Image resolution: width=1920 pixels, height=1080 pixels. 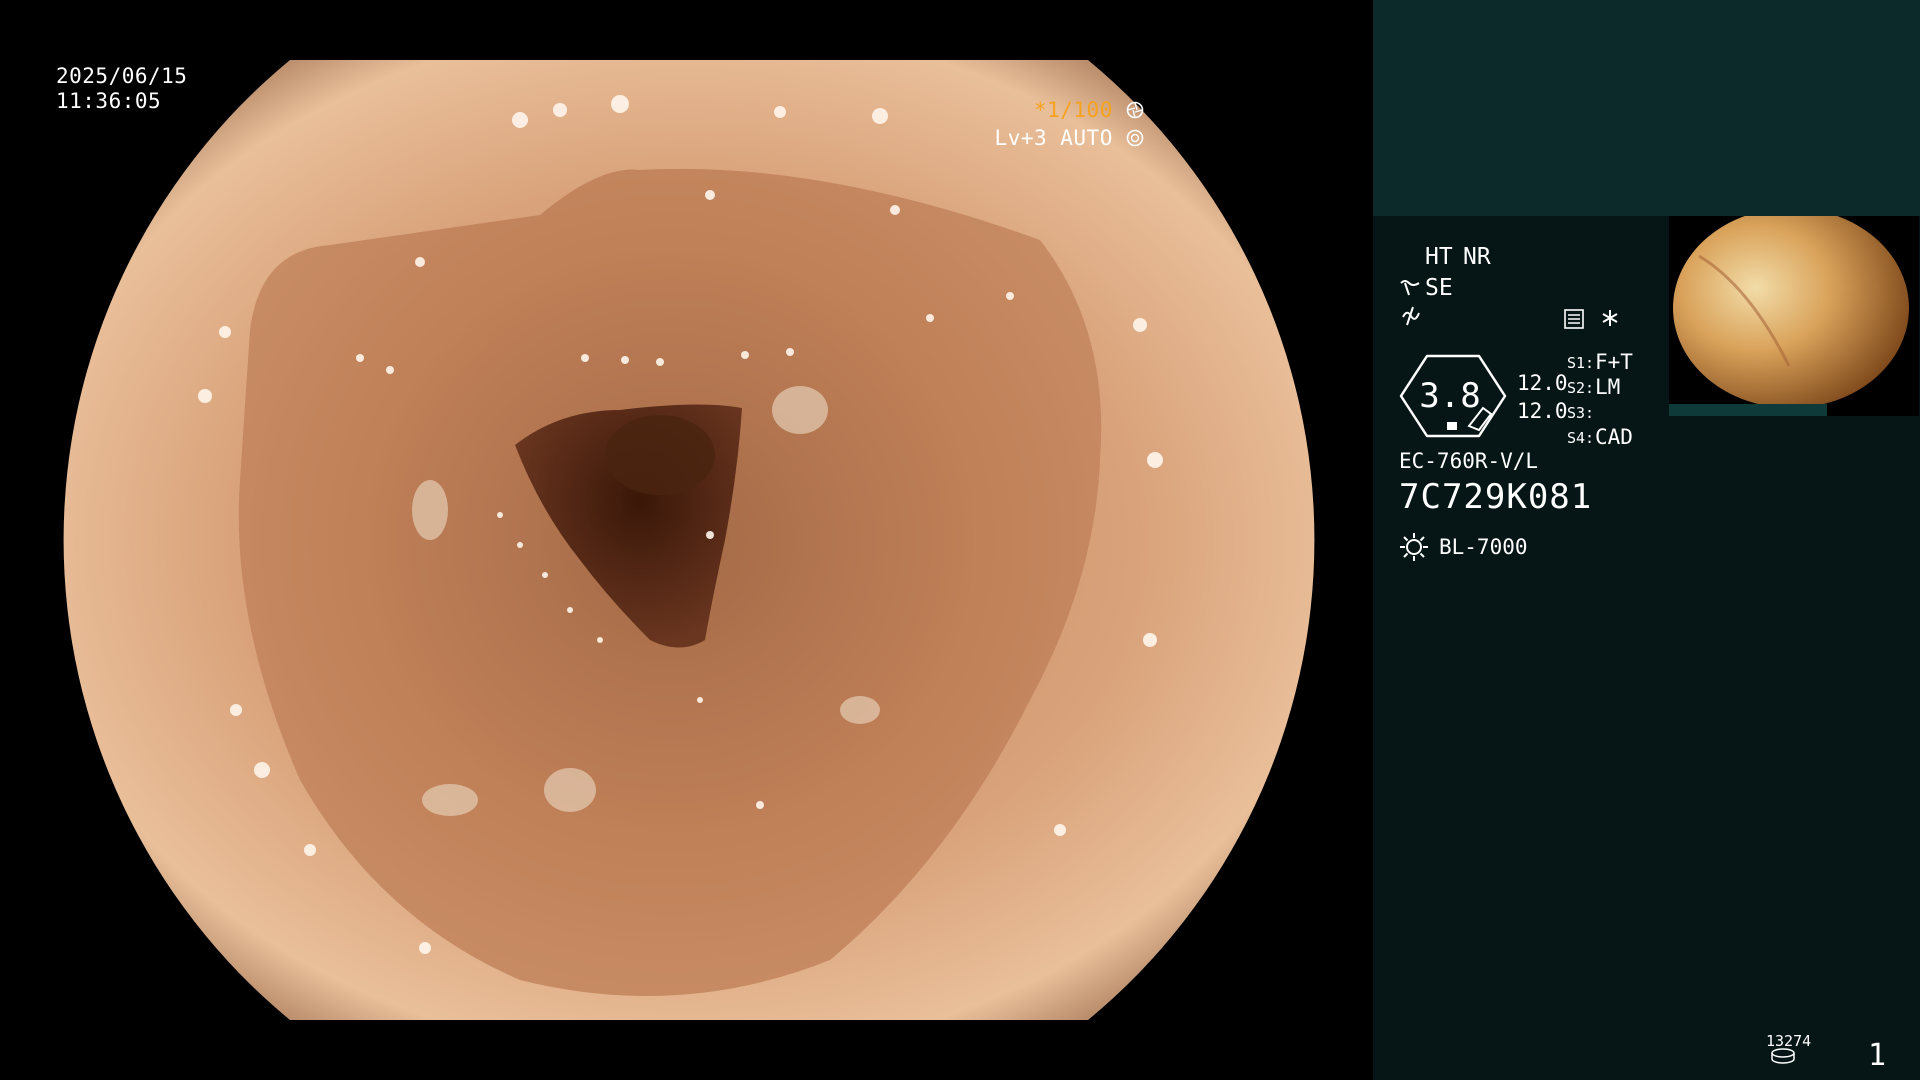 I want to click on switch-1-value: F+T, so click(x=1614, y=362).